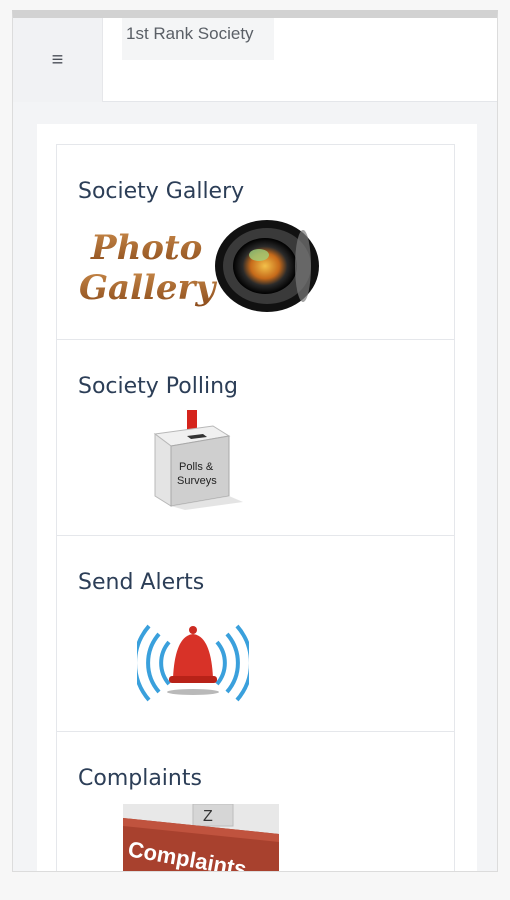  What do you see at coordinates (141, 582) in the screenshot?
I see `card-title: Send Alerts` at bounding box center [141, 582].